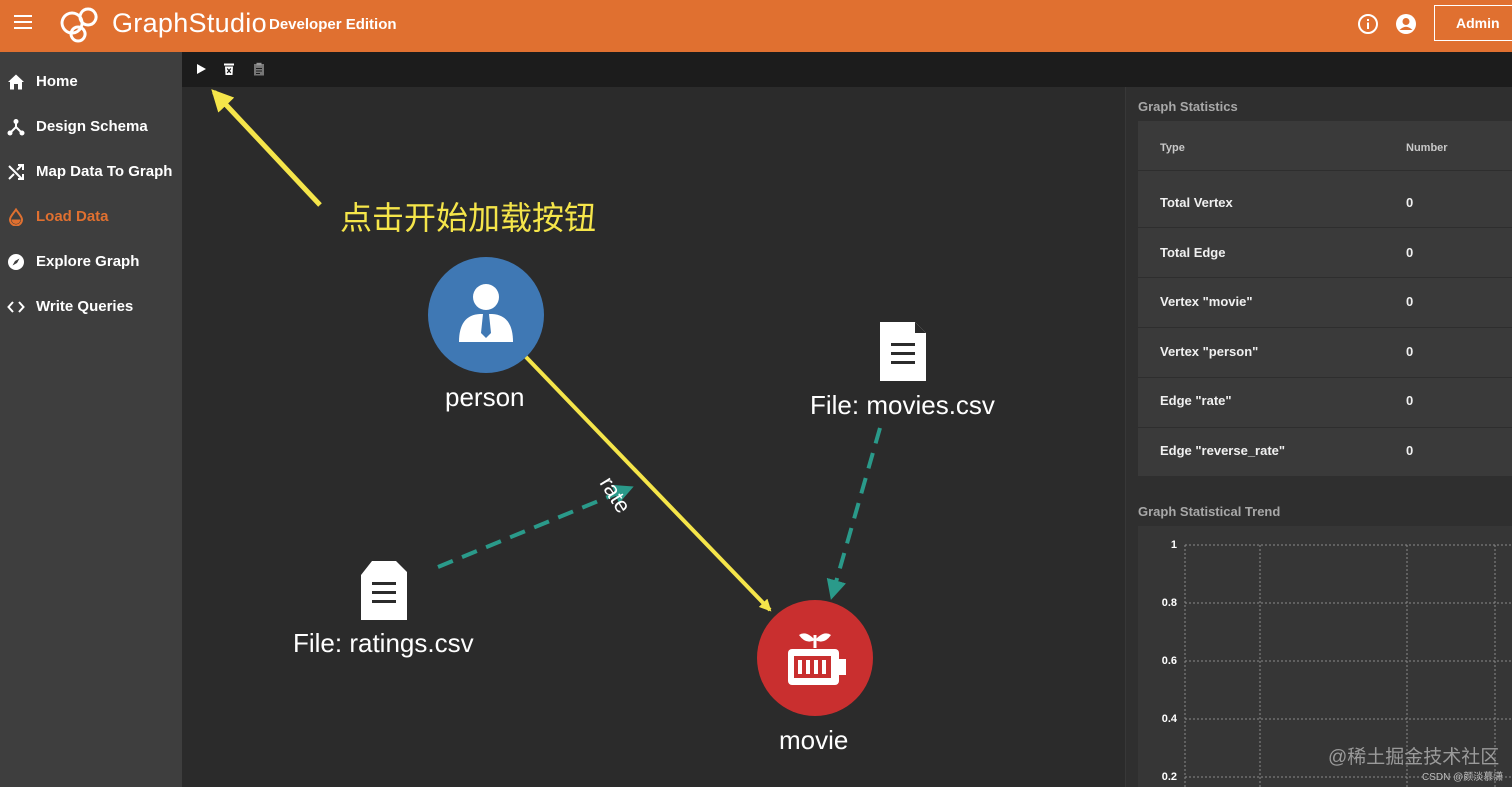 The width and height of the screenshot is (1512, 787). What do you see at coordinates (16, 307) in the screenshot?
I see `code-icon` at bounding box center [16, 307].